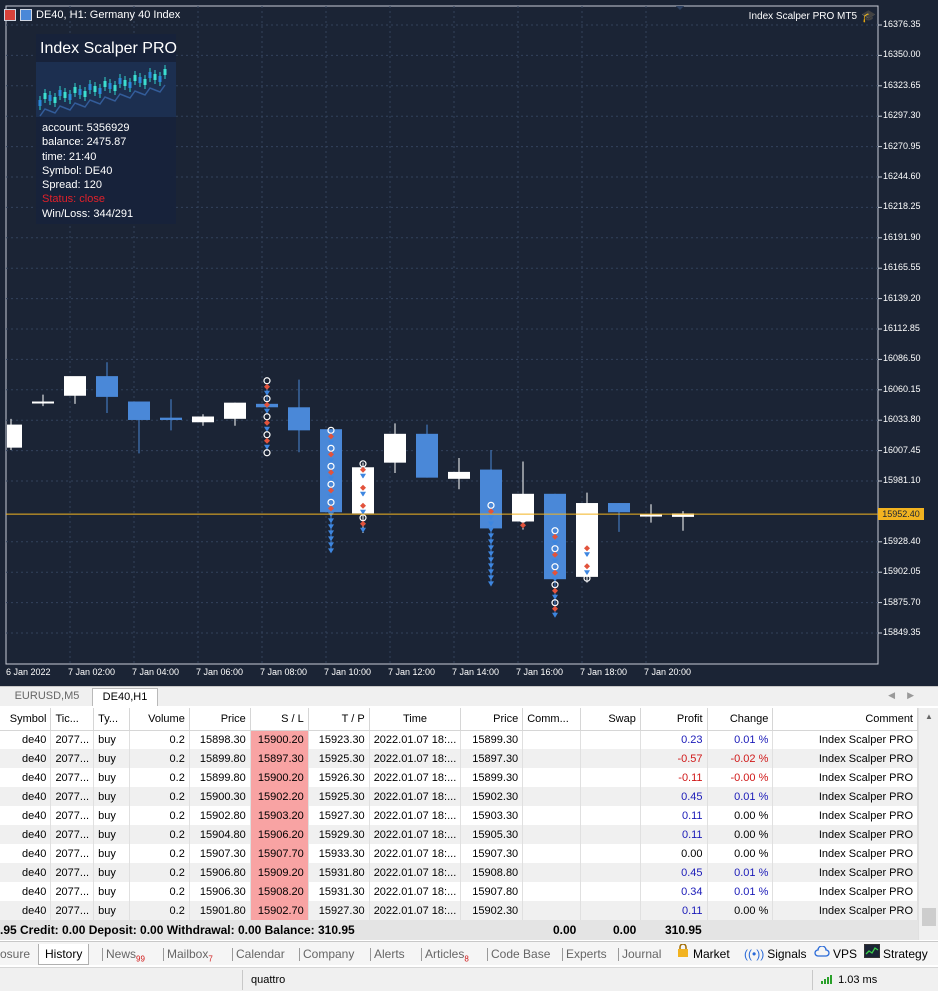 This screenshot has width=938, height=991. Describe the element at coordinates (220, 910) in the screenshot. I see `table-cell: 15901.80` at that location.